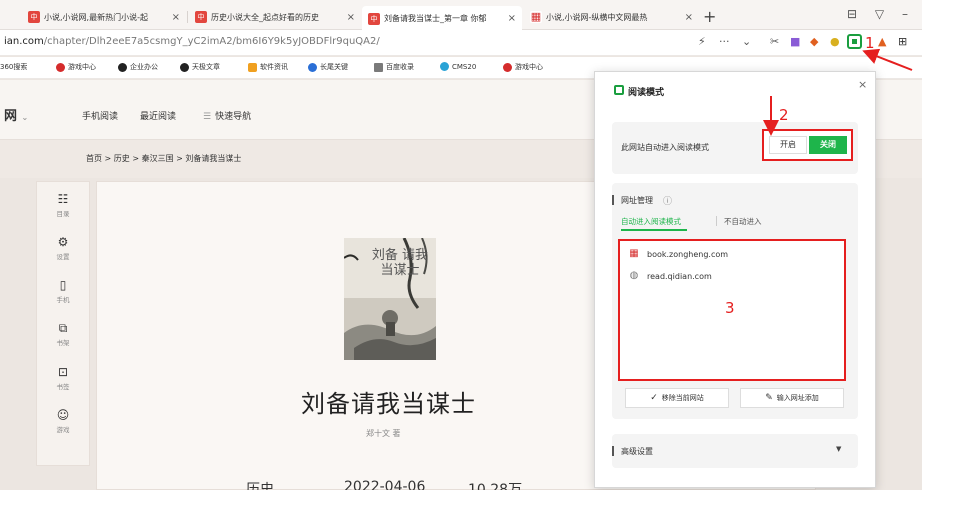 This screenshot has width=979, height=516. Describe the element at coordinates (743, 221) in the screenshot. I see `tab-no-auto-enter: 不自动进入` at that location.